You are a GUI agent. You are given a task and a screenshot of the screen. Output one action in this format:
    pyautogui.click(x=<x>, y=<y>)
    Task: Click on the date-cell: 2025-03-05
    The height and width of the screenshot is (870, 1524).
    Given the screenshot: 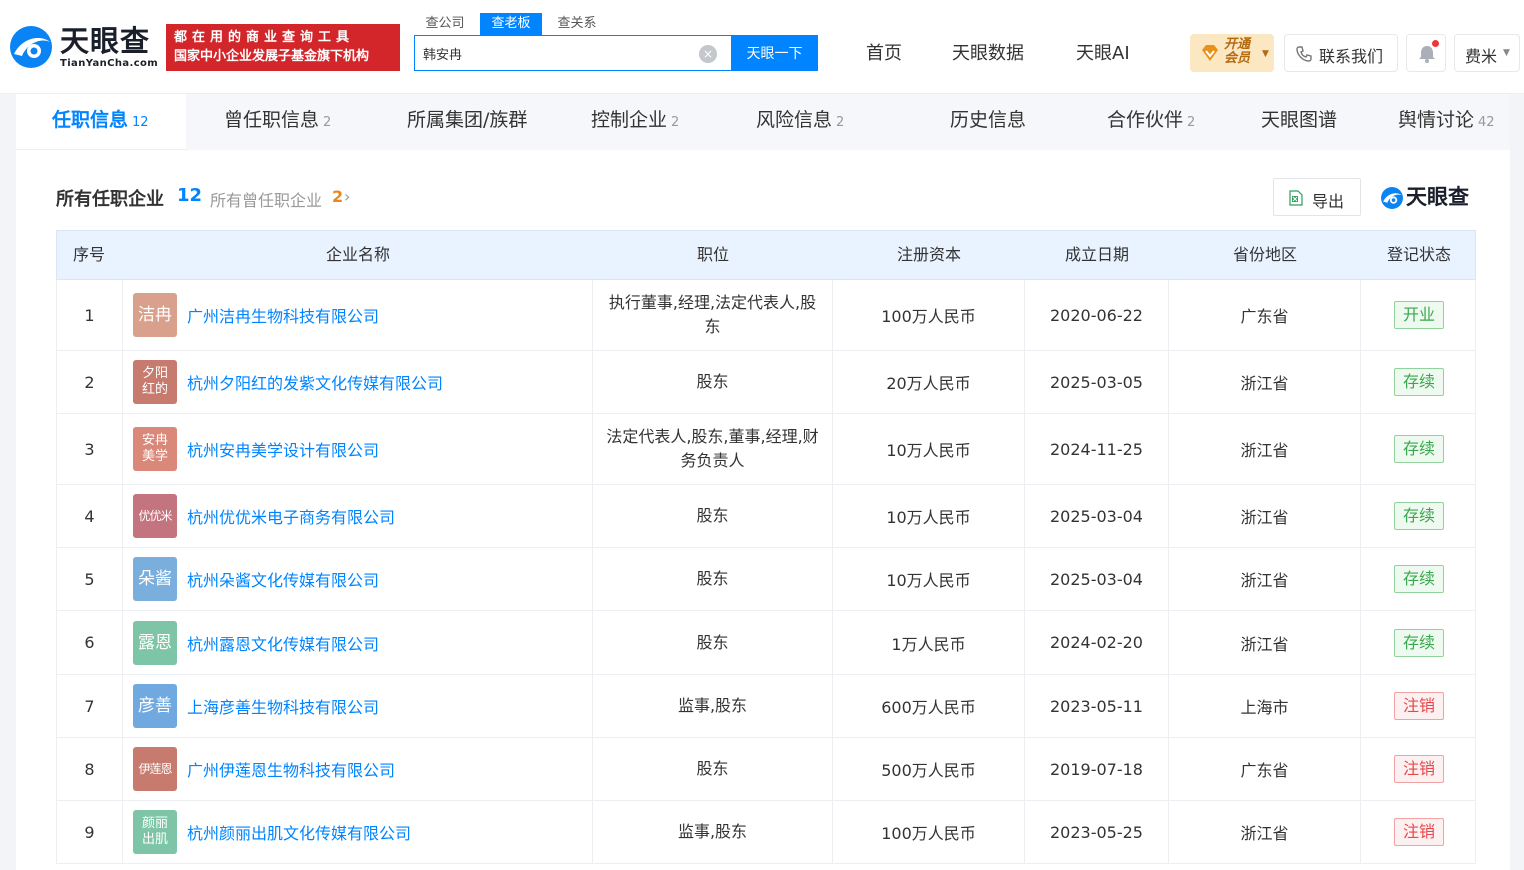 What is the action you would take?
    pyautogui.click(x=1097, y=382)
    